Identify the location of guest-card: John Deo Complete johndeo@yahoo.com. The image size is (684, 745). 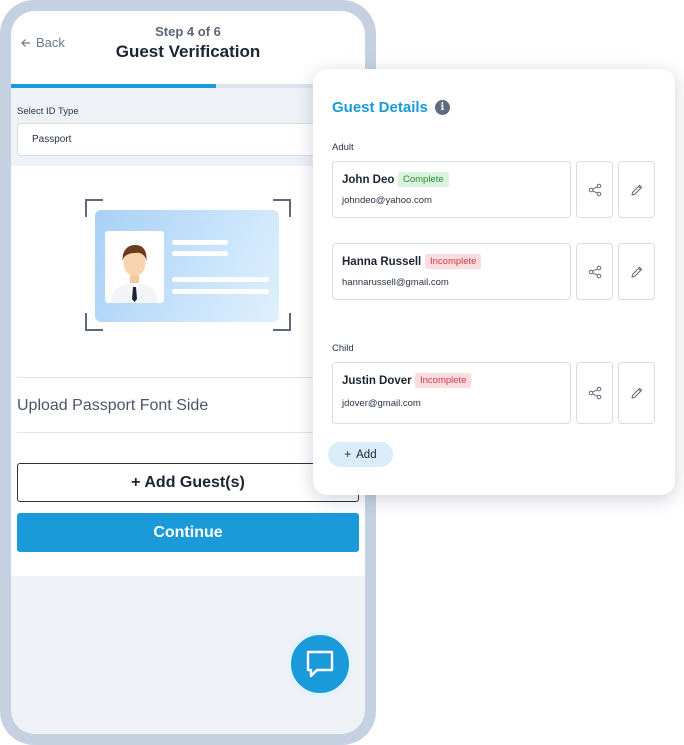
(451, 189).